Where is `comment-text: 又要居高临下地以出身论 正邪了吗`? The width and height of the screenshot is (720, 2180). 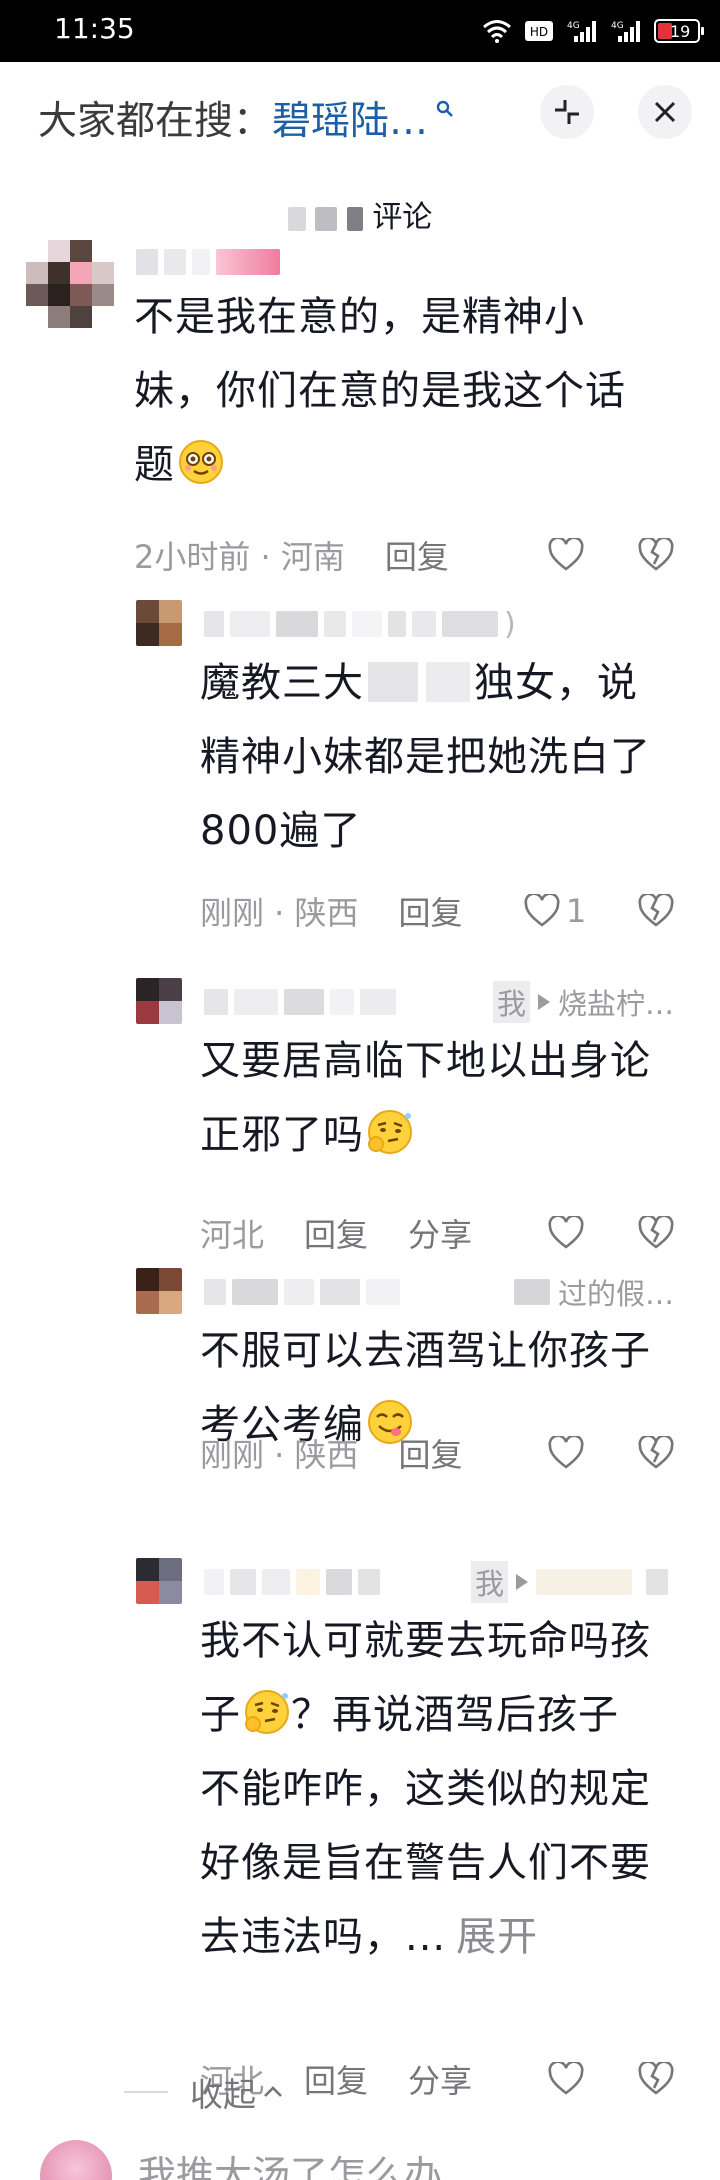
comment-text: 又要居高临下地以出身论 正邪了吗 is located at coordinates (445, 1098).